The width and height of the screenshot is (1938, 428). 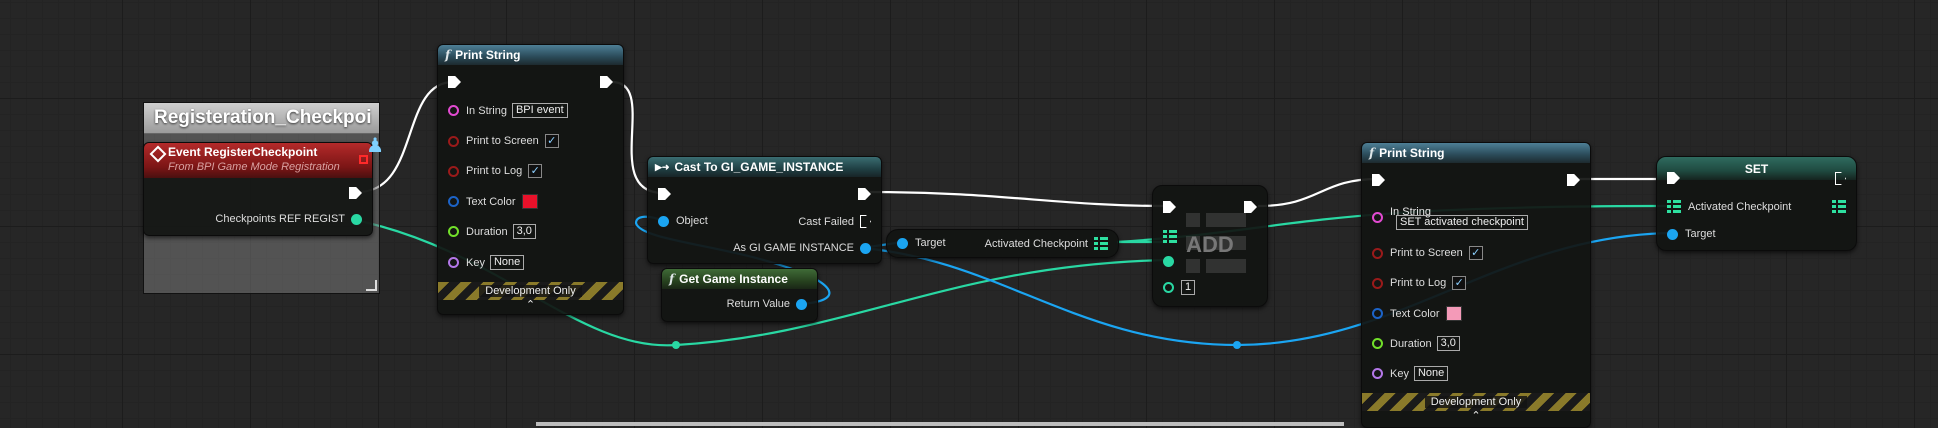 I want to click on print2-text-color-label: Text Color, so click(x=1415, y=313).